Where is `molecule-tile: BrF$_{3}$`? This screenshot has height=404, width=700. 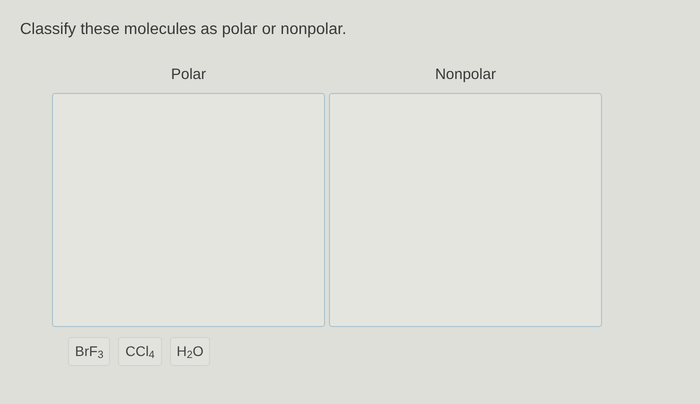
molecule-tile: BrF$_{3}$ is located at coordinates (89, 351).